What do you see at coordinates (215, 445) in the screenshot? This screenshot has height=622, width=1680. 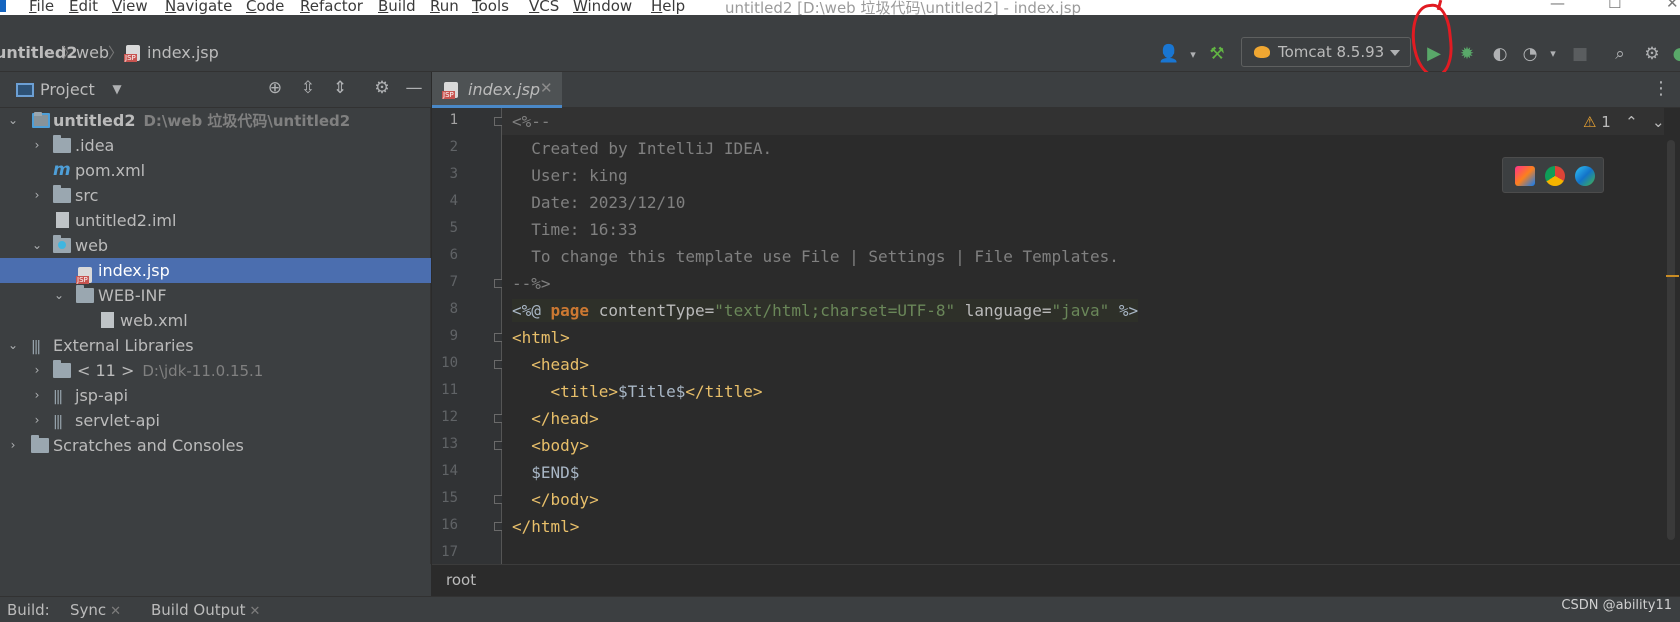 I see `tree-item-scratches: › Scratches and Consoles` at bounding box center [215, 445].